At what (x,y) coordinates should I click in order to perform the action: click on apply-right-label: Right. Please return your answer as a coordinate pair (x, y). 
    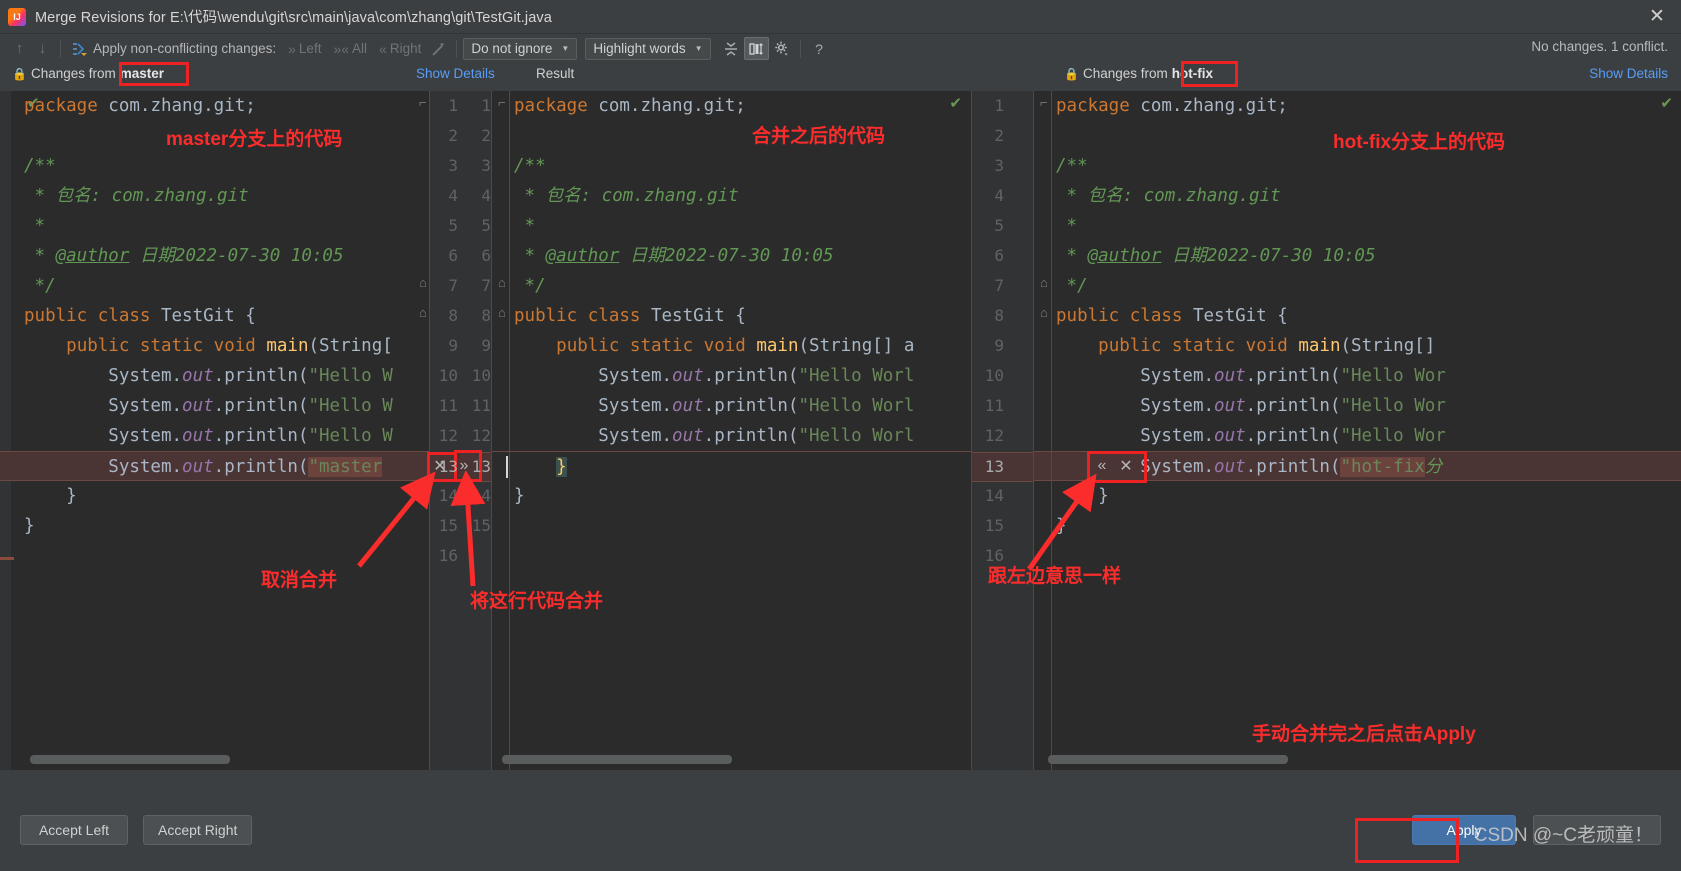
    Looking at the image, I should click on (405, 48).